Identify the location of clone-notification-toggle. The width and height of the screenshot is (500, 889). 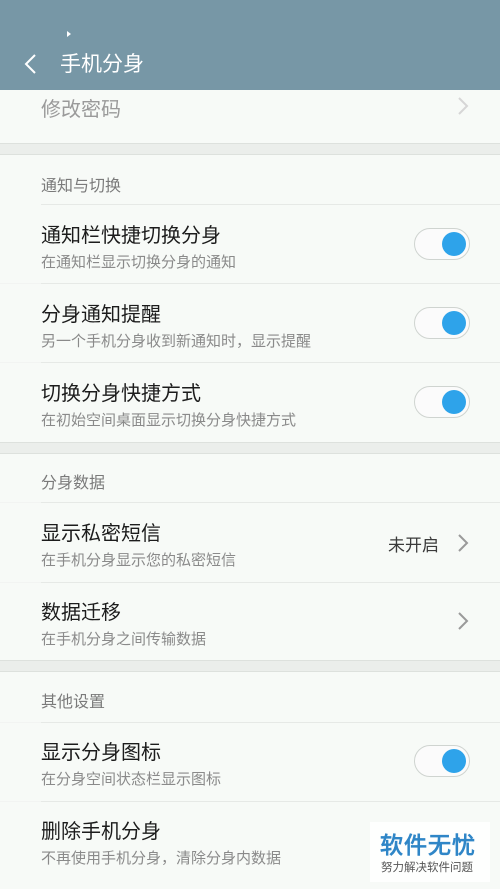
(442, 323).